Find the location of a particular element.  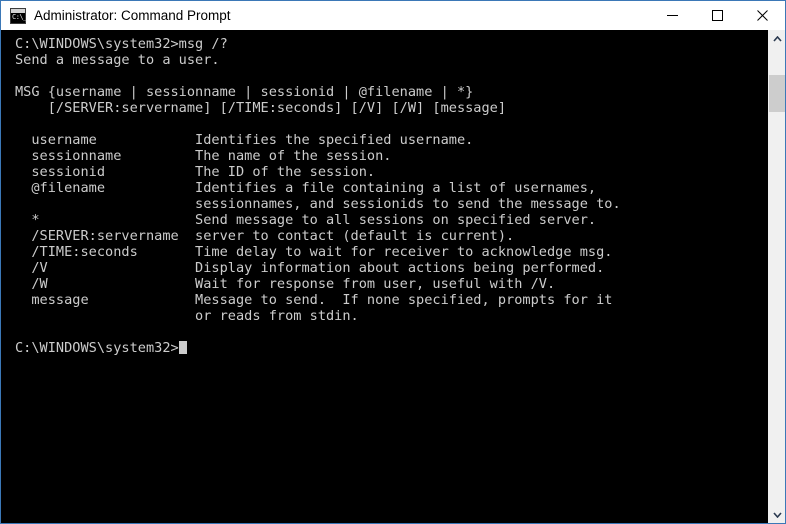

minimize-icon is located at coordinates (672, 15).